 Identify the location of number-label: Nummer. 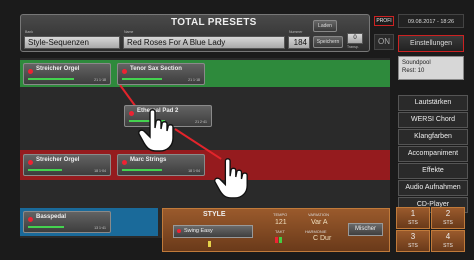
(296, 32).